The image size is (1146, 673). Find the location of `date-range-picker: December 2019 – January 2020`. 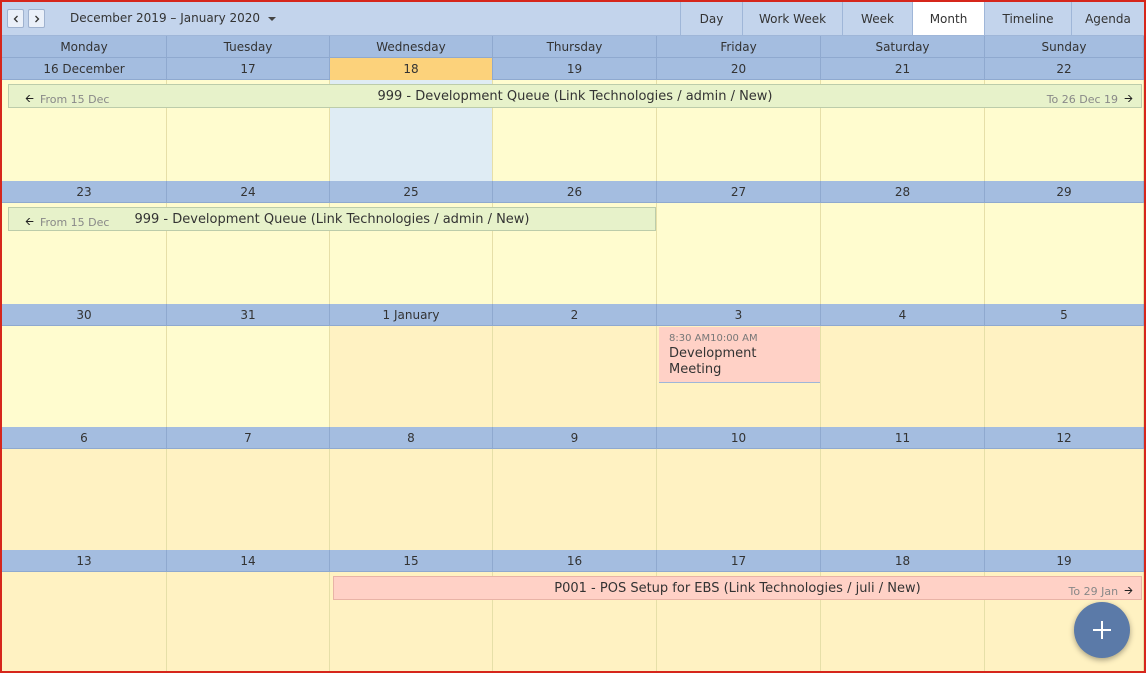

date-range-picker: December 2019 – January 2020 is located at coordinates (173, 18).